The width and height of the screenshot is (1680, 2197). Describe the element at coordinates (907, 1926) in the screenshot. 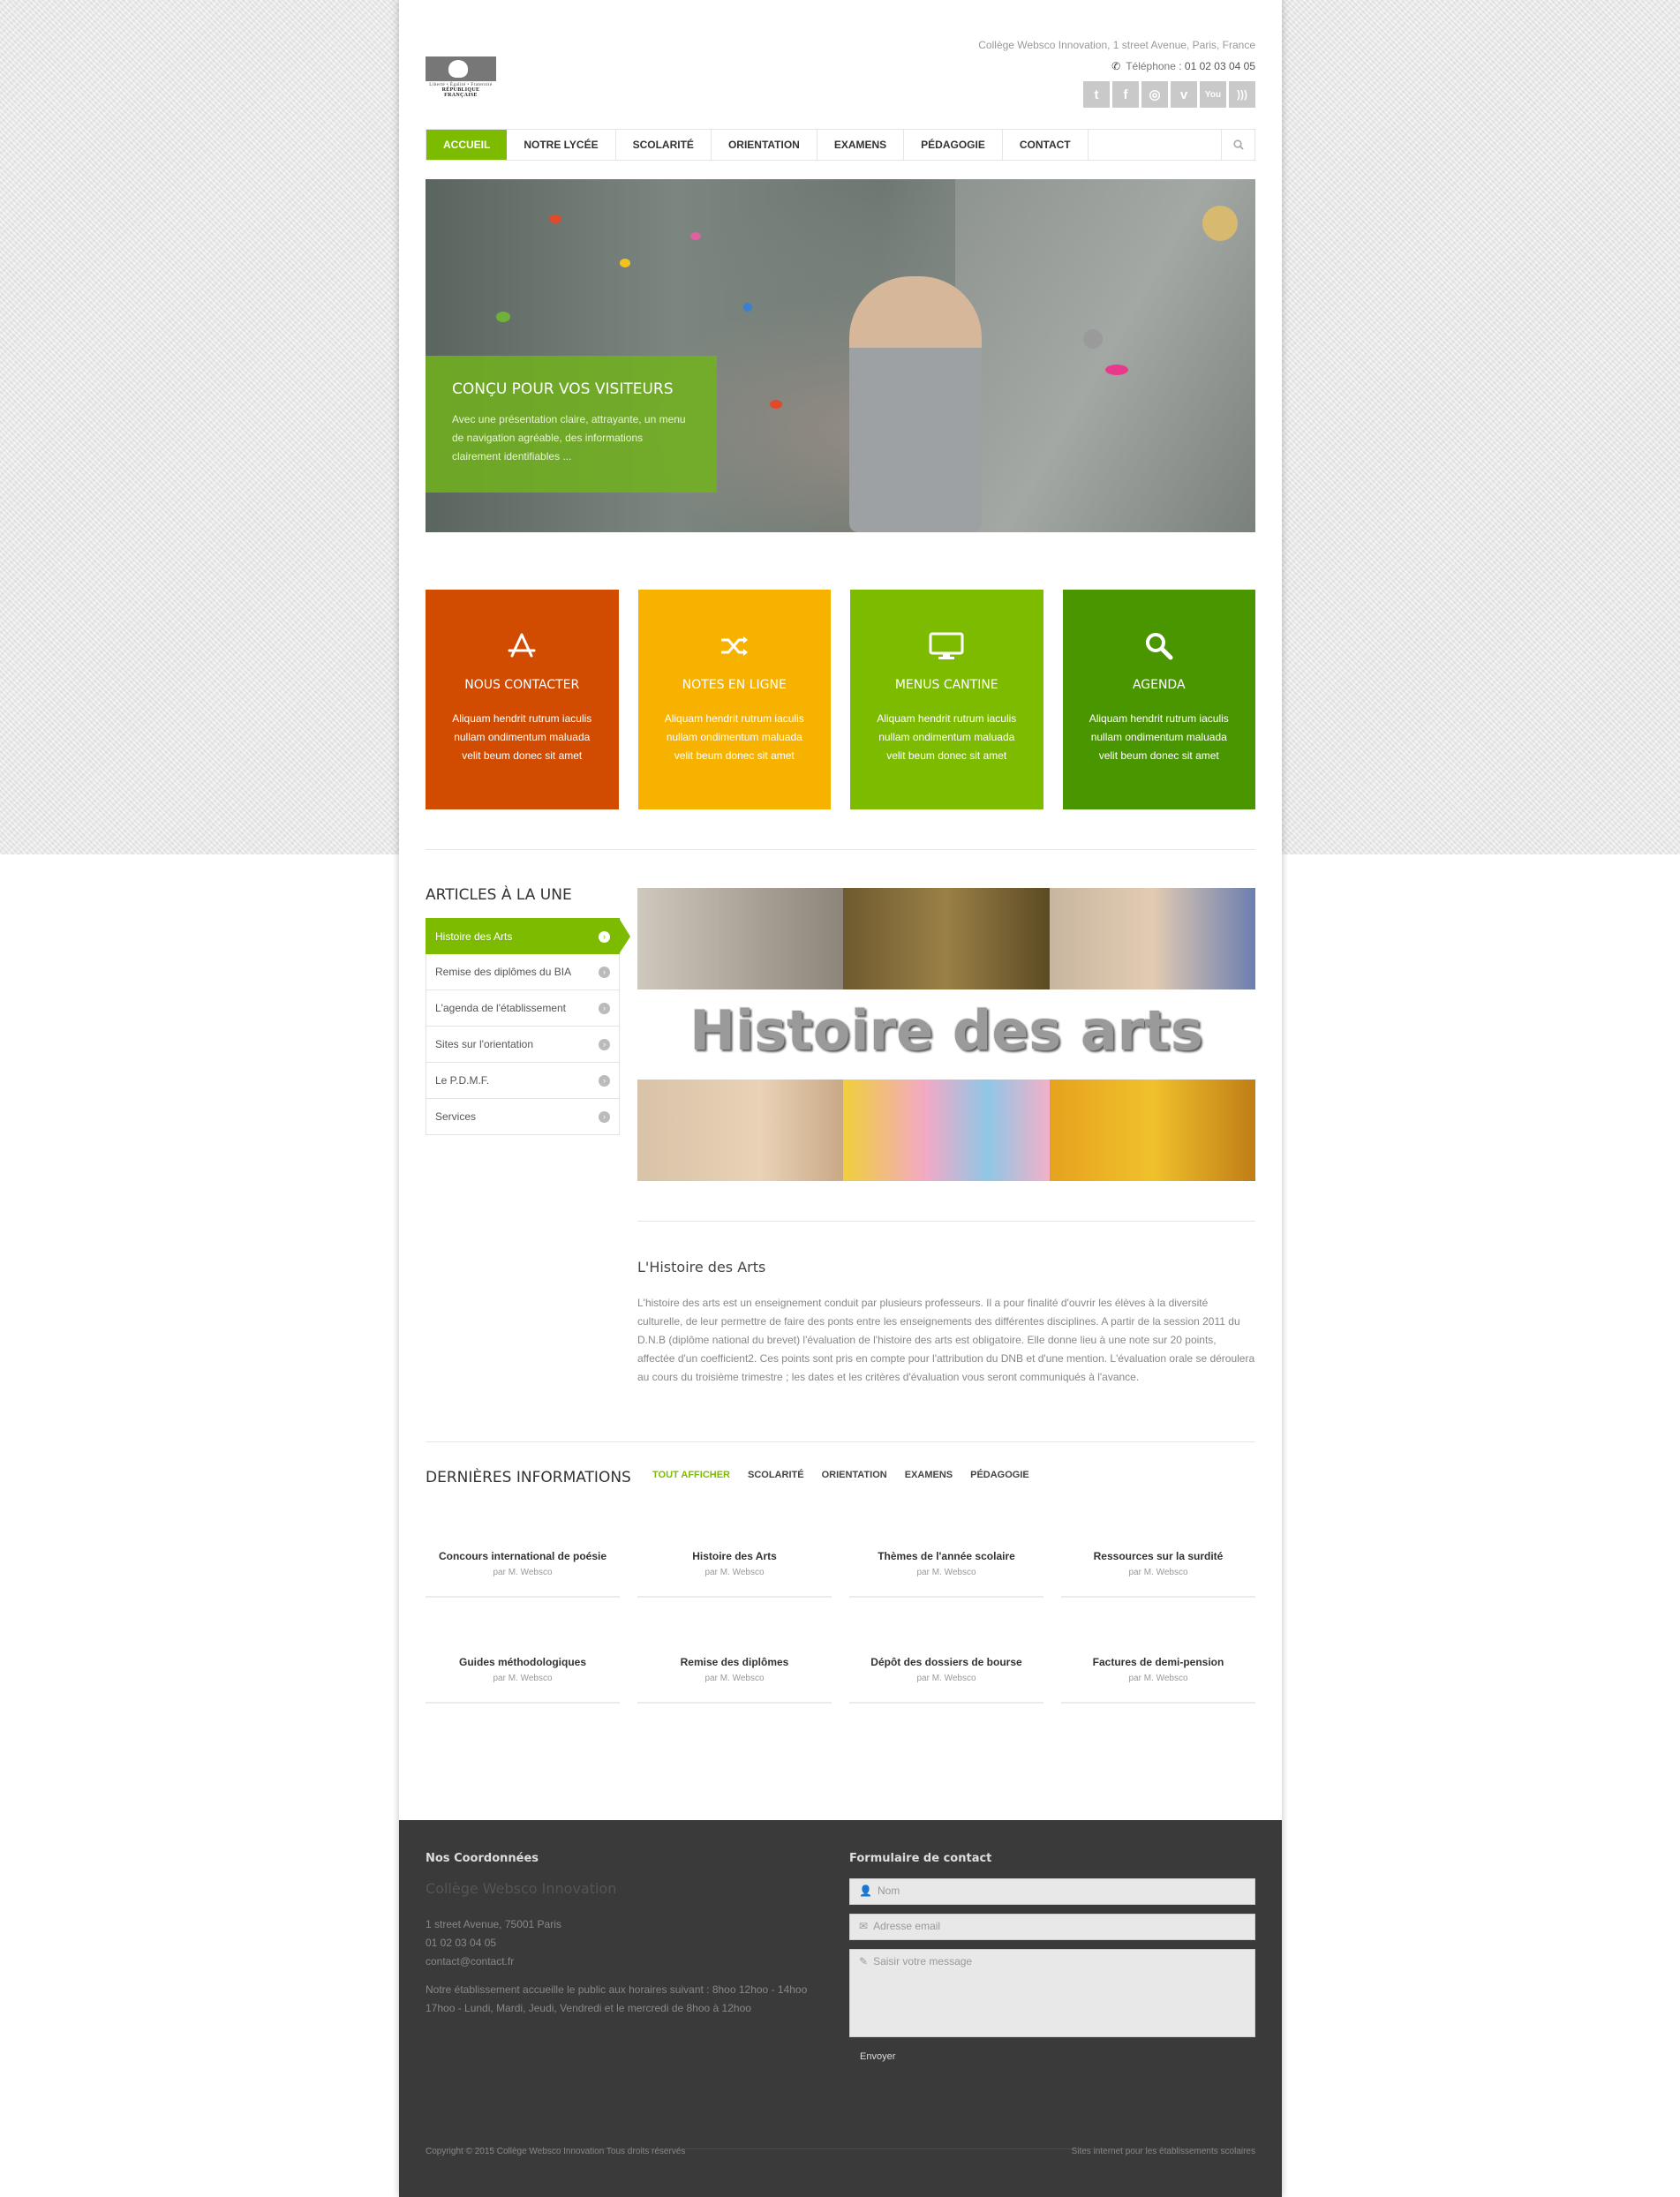

I see `email-placeholder: Adresse email` at that location.